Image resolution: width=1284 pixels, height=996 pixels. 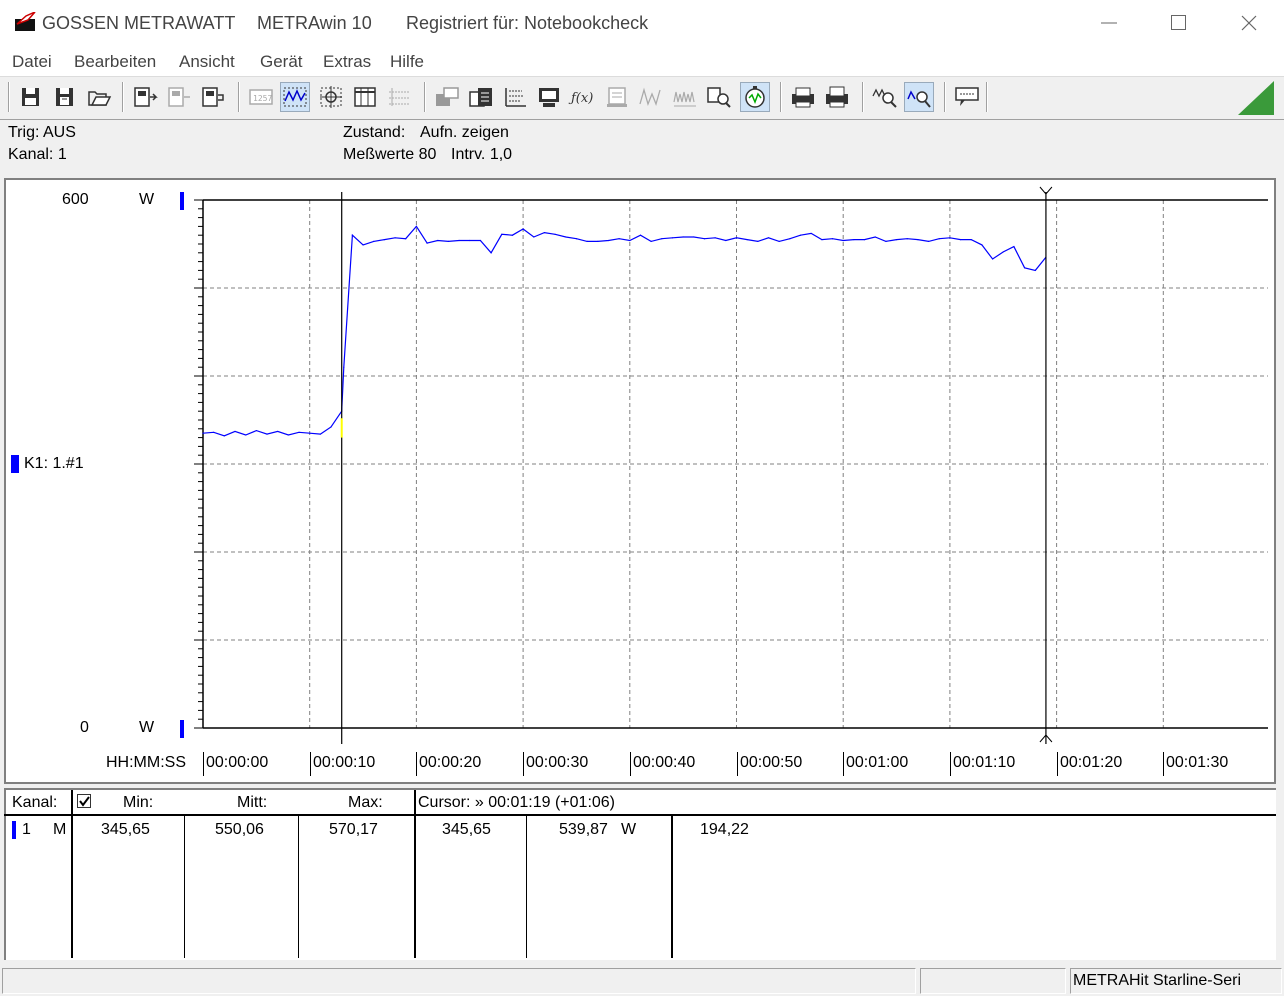 I want to click on status-pane-device: METRAHit Starline-Seri, so click(x=1176, y=981).